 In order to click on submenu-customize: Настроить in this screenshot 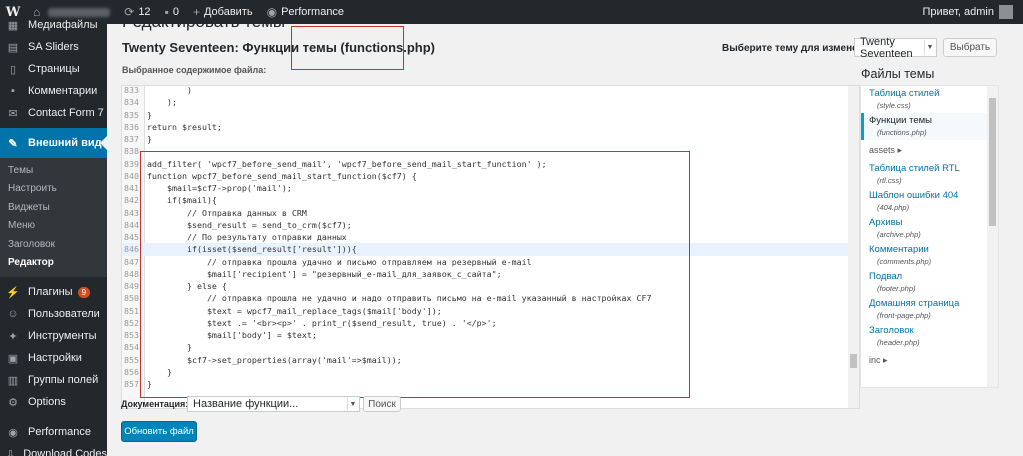, I will do `click(53, 189)`.